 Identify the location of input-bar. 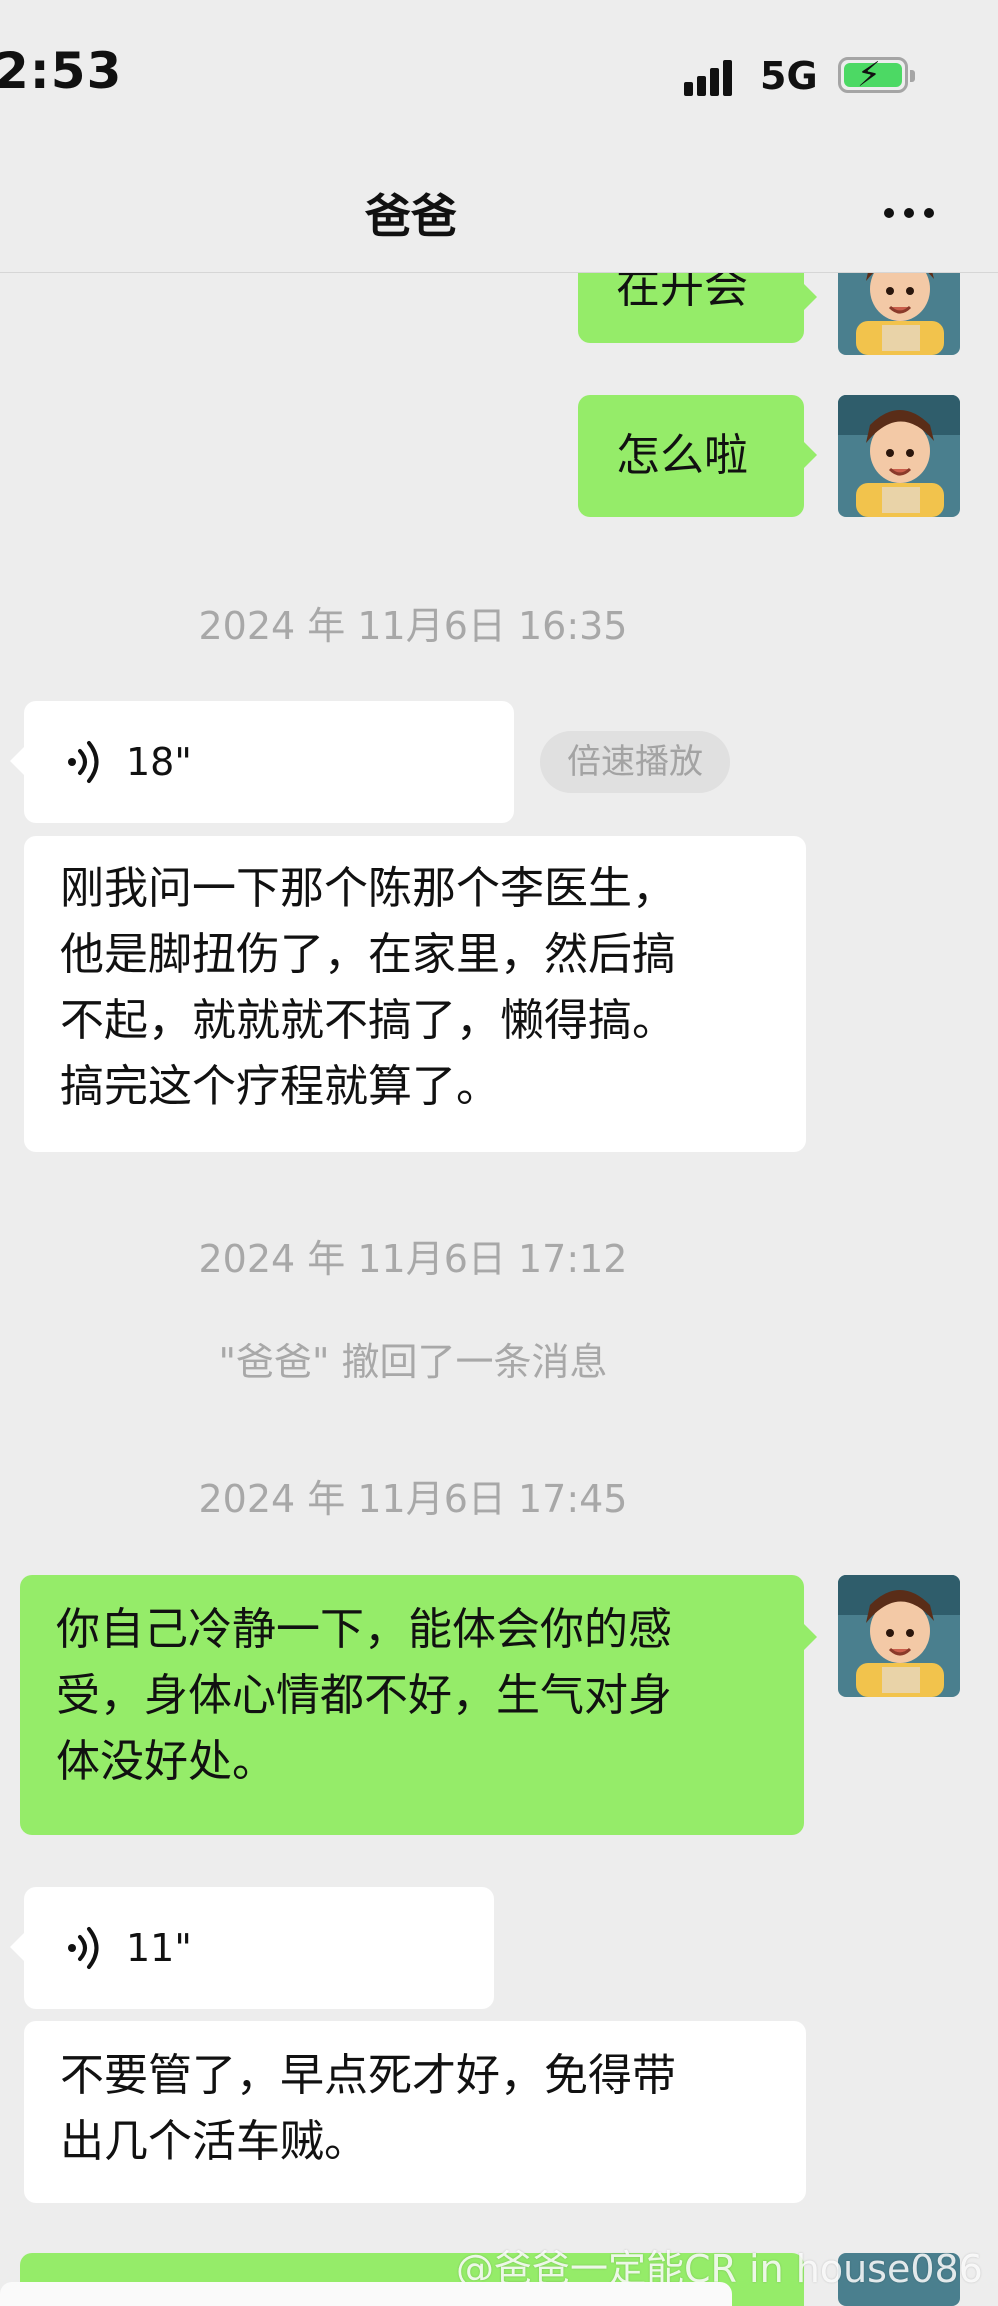
(366, 2294).